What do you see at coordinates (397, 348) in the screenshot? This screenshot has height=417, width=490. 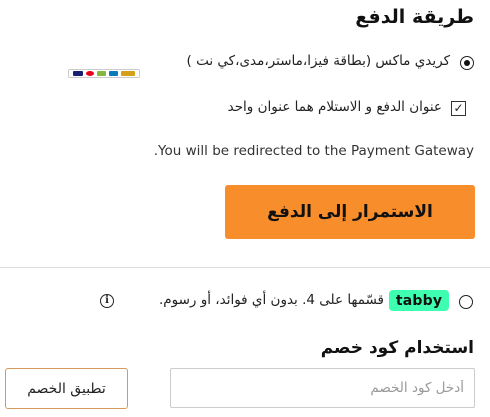 I see `coupon-title: استخدام كود خصم` at bounding box center [397, 348].